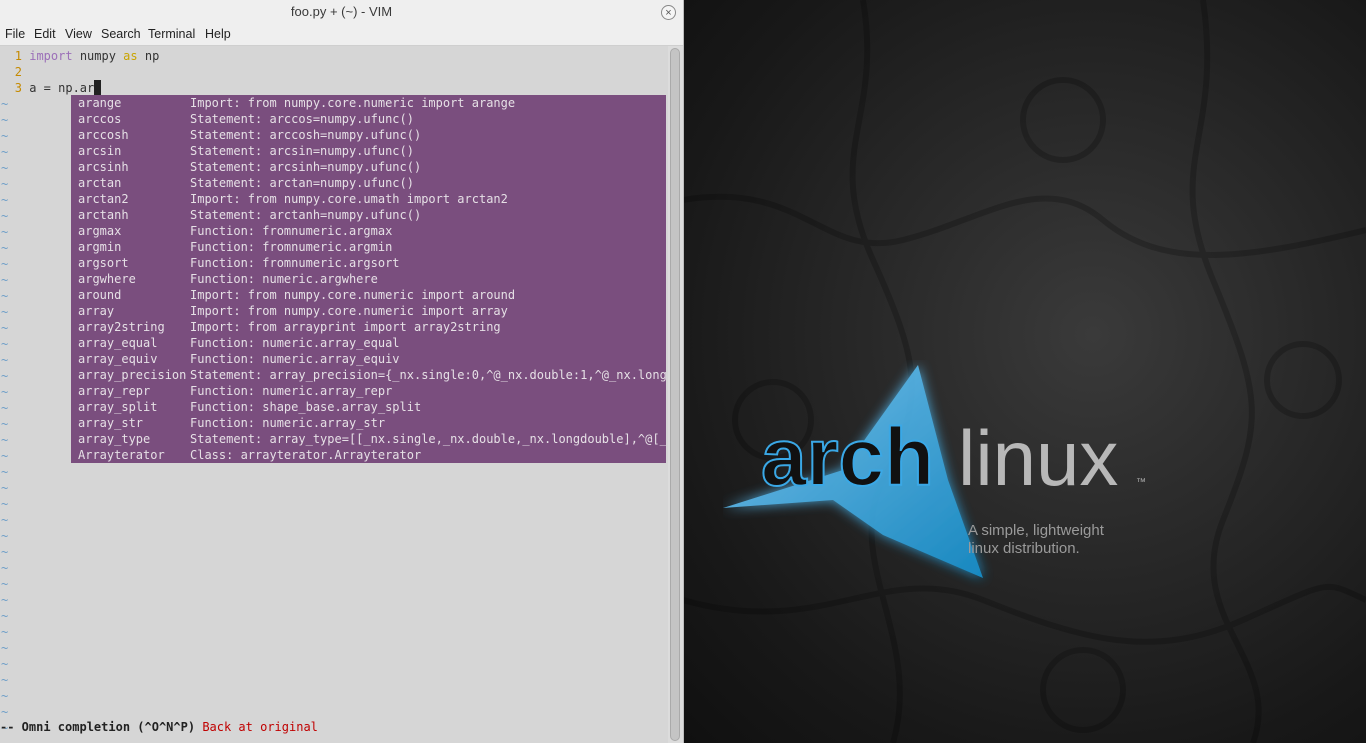 The image size is (1366, 743). Describe the element at coordinates (78, 34) in the screenshot. I see `menu-view: View` at that location.